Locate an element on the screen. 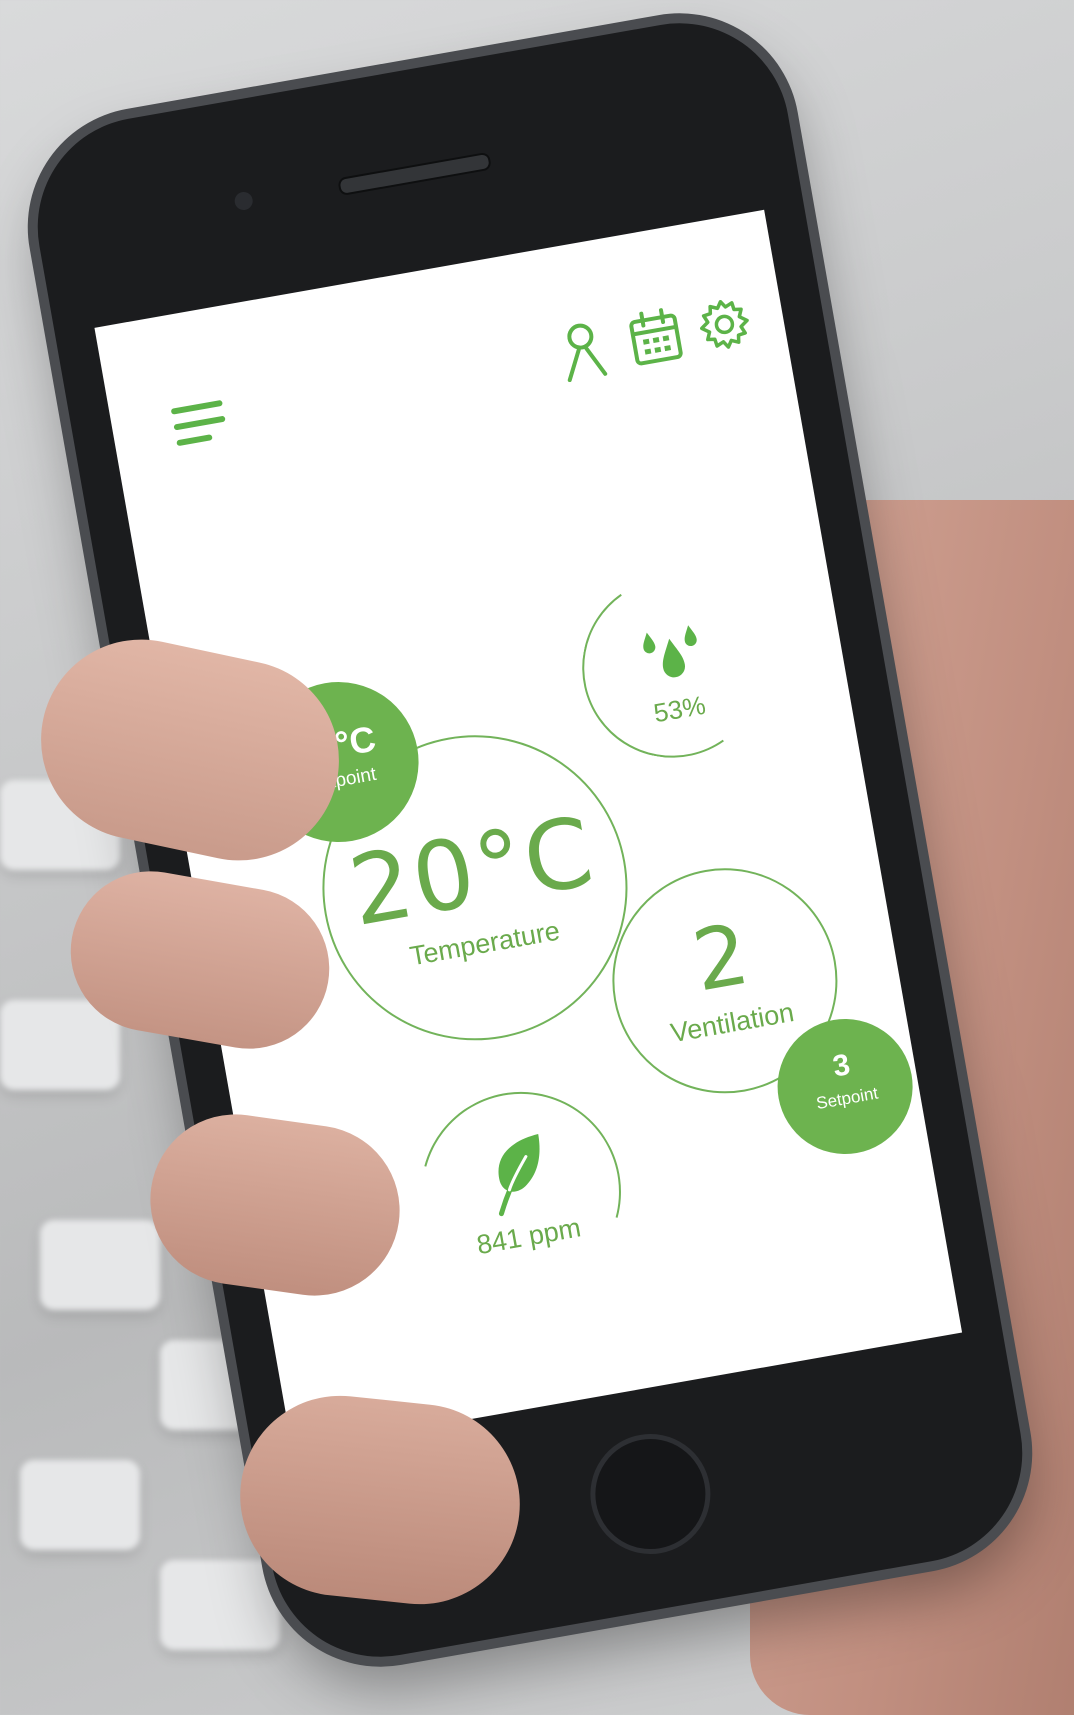 The image size is (1074, 1715). calendar-icon is located at coordinates (655, 336).